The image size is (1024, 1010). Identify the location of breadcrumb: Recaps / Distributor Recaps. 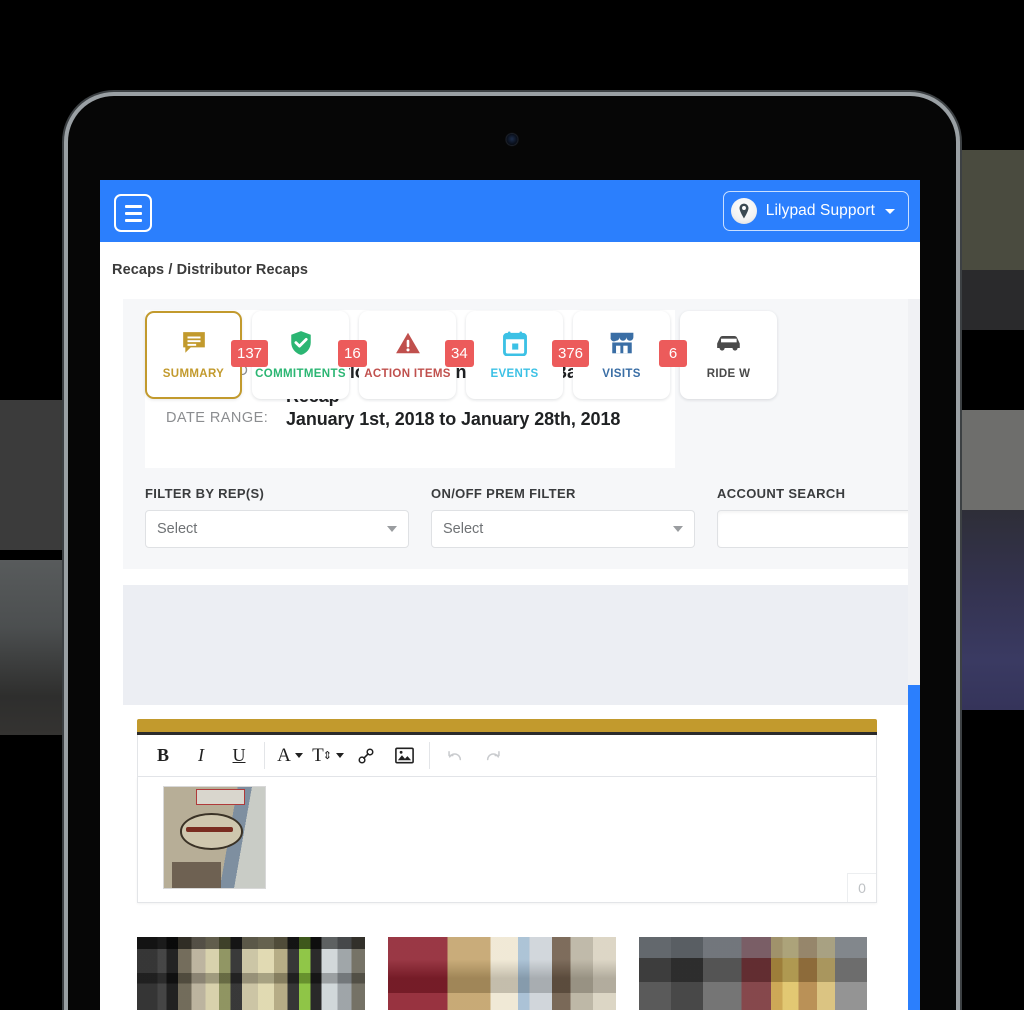
(210, 270).